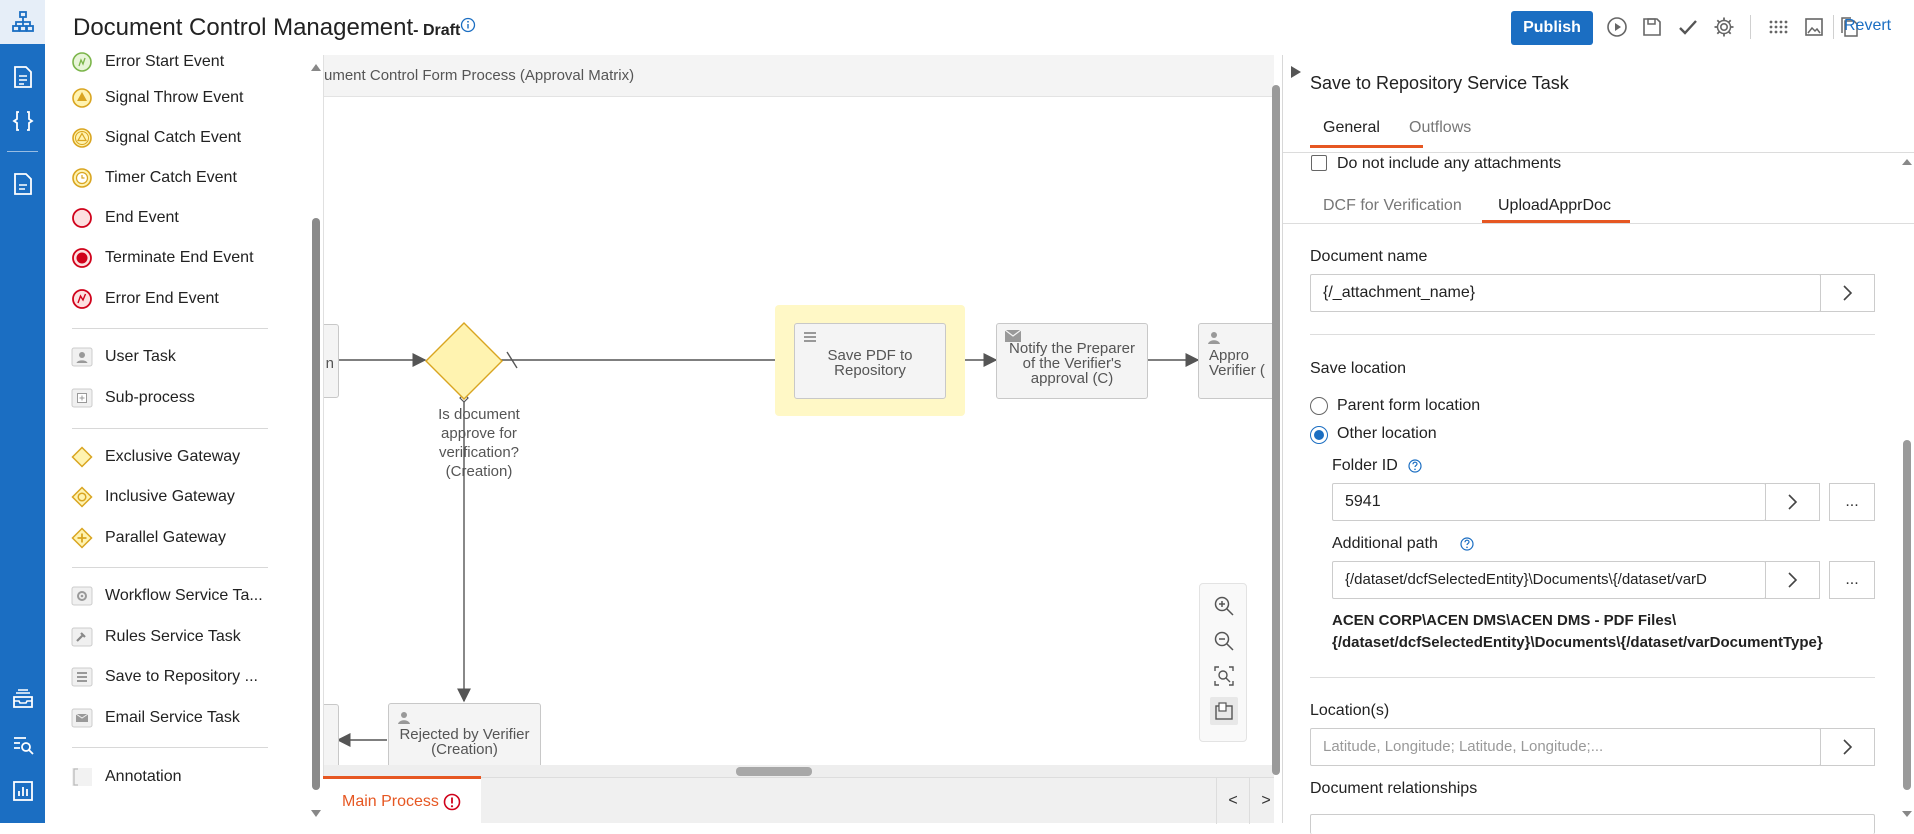 The image size is (1914, 834). Describe the element at coordinates (1351, 128) in the screenshot. I see `tab-general: General` at that location.